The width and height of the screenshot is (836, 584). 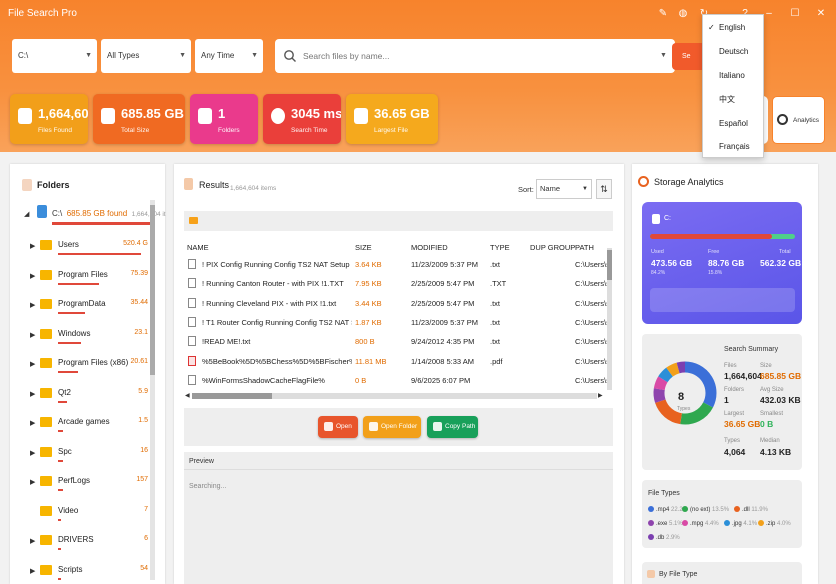 What do you see at coordinates (361, 116) in the screenshot?
I see `file-icon` at bounding box center [361, 116].